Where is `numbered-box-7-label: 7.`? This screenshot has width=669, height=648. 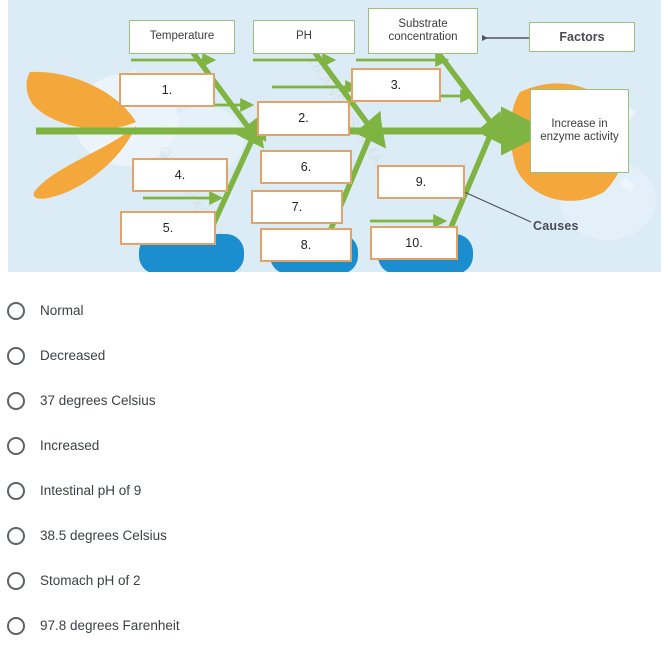 numbered-box-7-label: 7. is located at coordinates (297, 206).